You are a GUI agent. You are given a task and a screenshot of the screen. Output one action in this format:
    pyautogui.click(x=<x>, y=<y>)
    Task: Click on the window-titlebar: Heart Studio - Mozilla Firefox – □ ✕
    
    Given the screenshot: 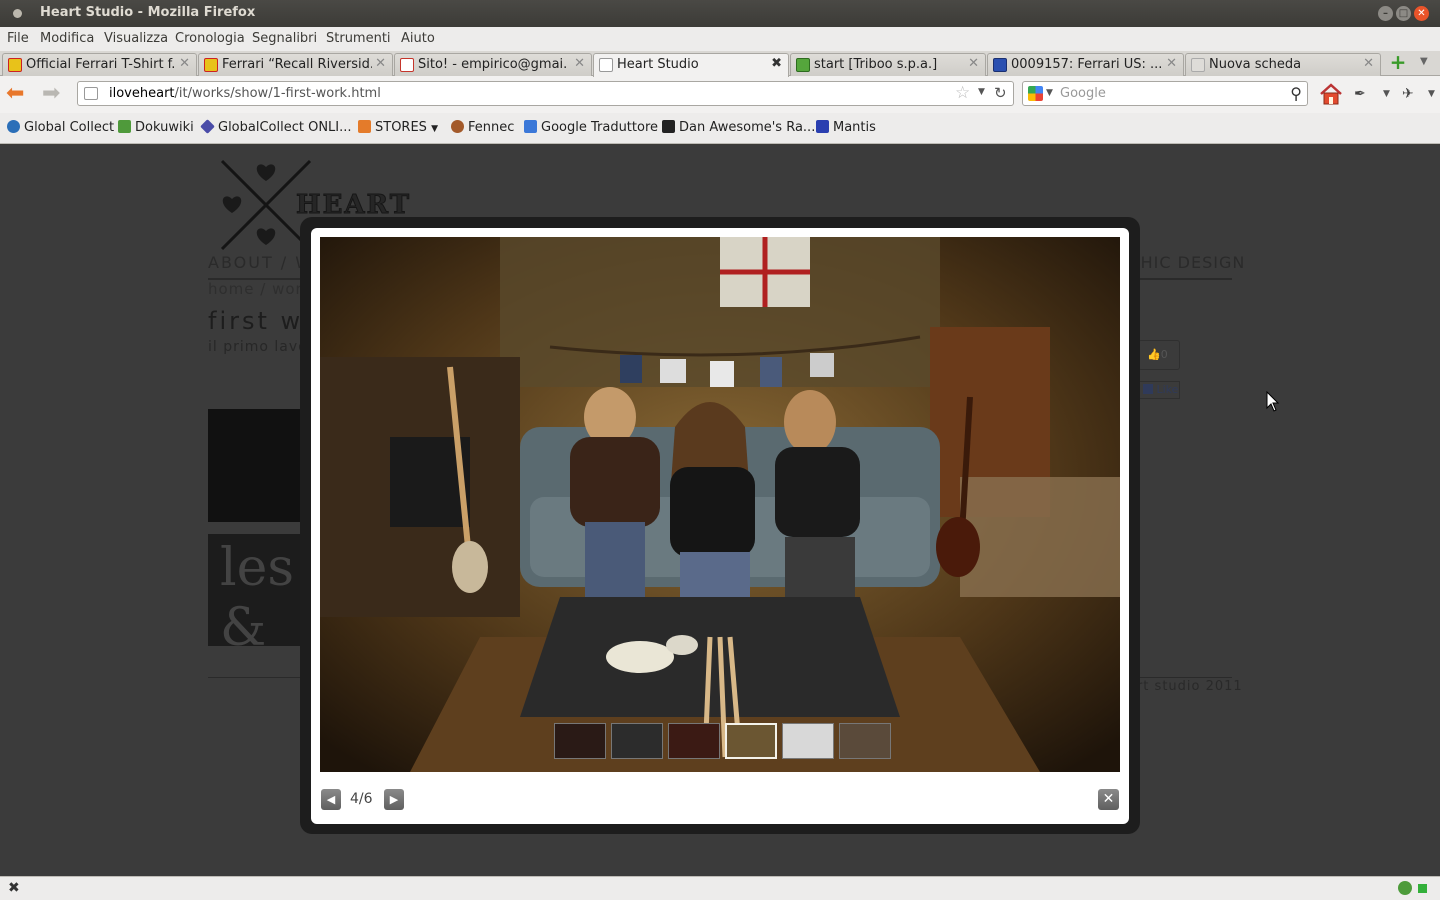 What is the action you would take?
    pyautogui.click(x=720, y=13)
    